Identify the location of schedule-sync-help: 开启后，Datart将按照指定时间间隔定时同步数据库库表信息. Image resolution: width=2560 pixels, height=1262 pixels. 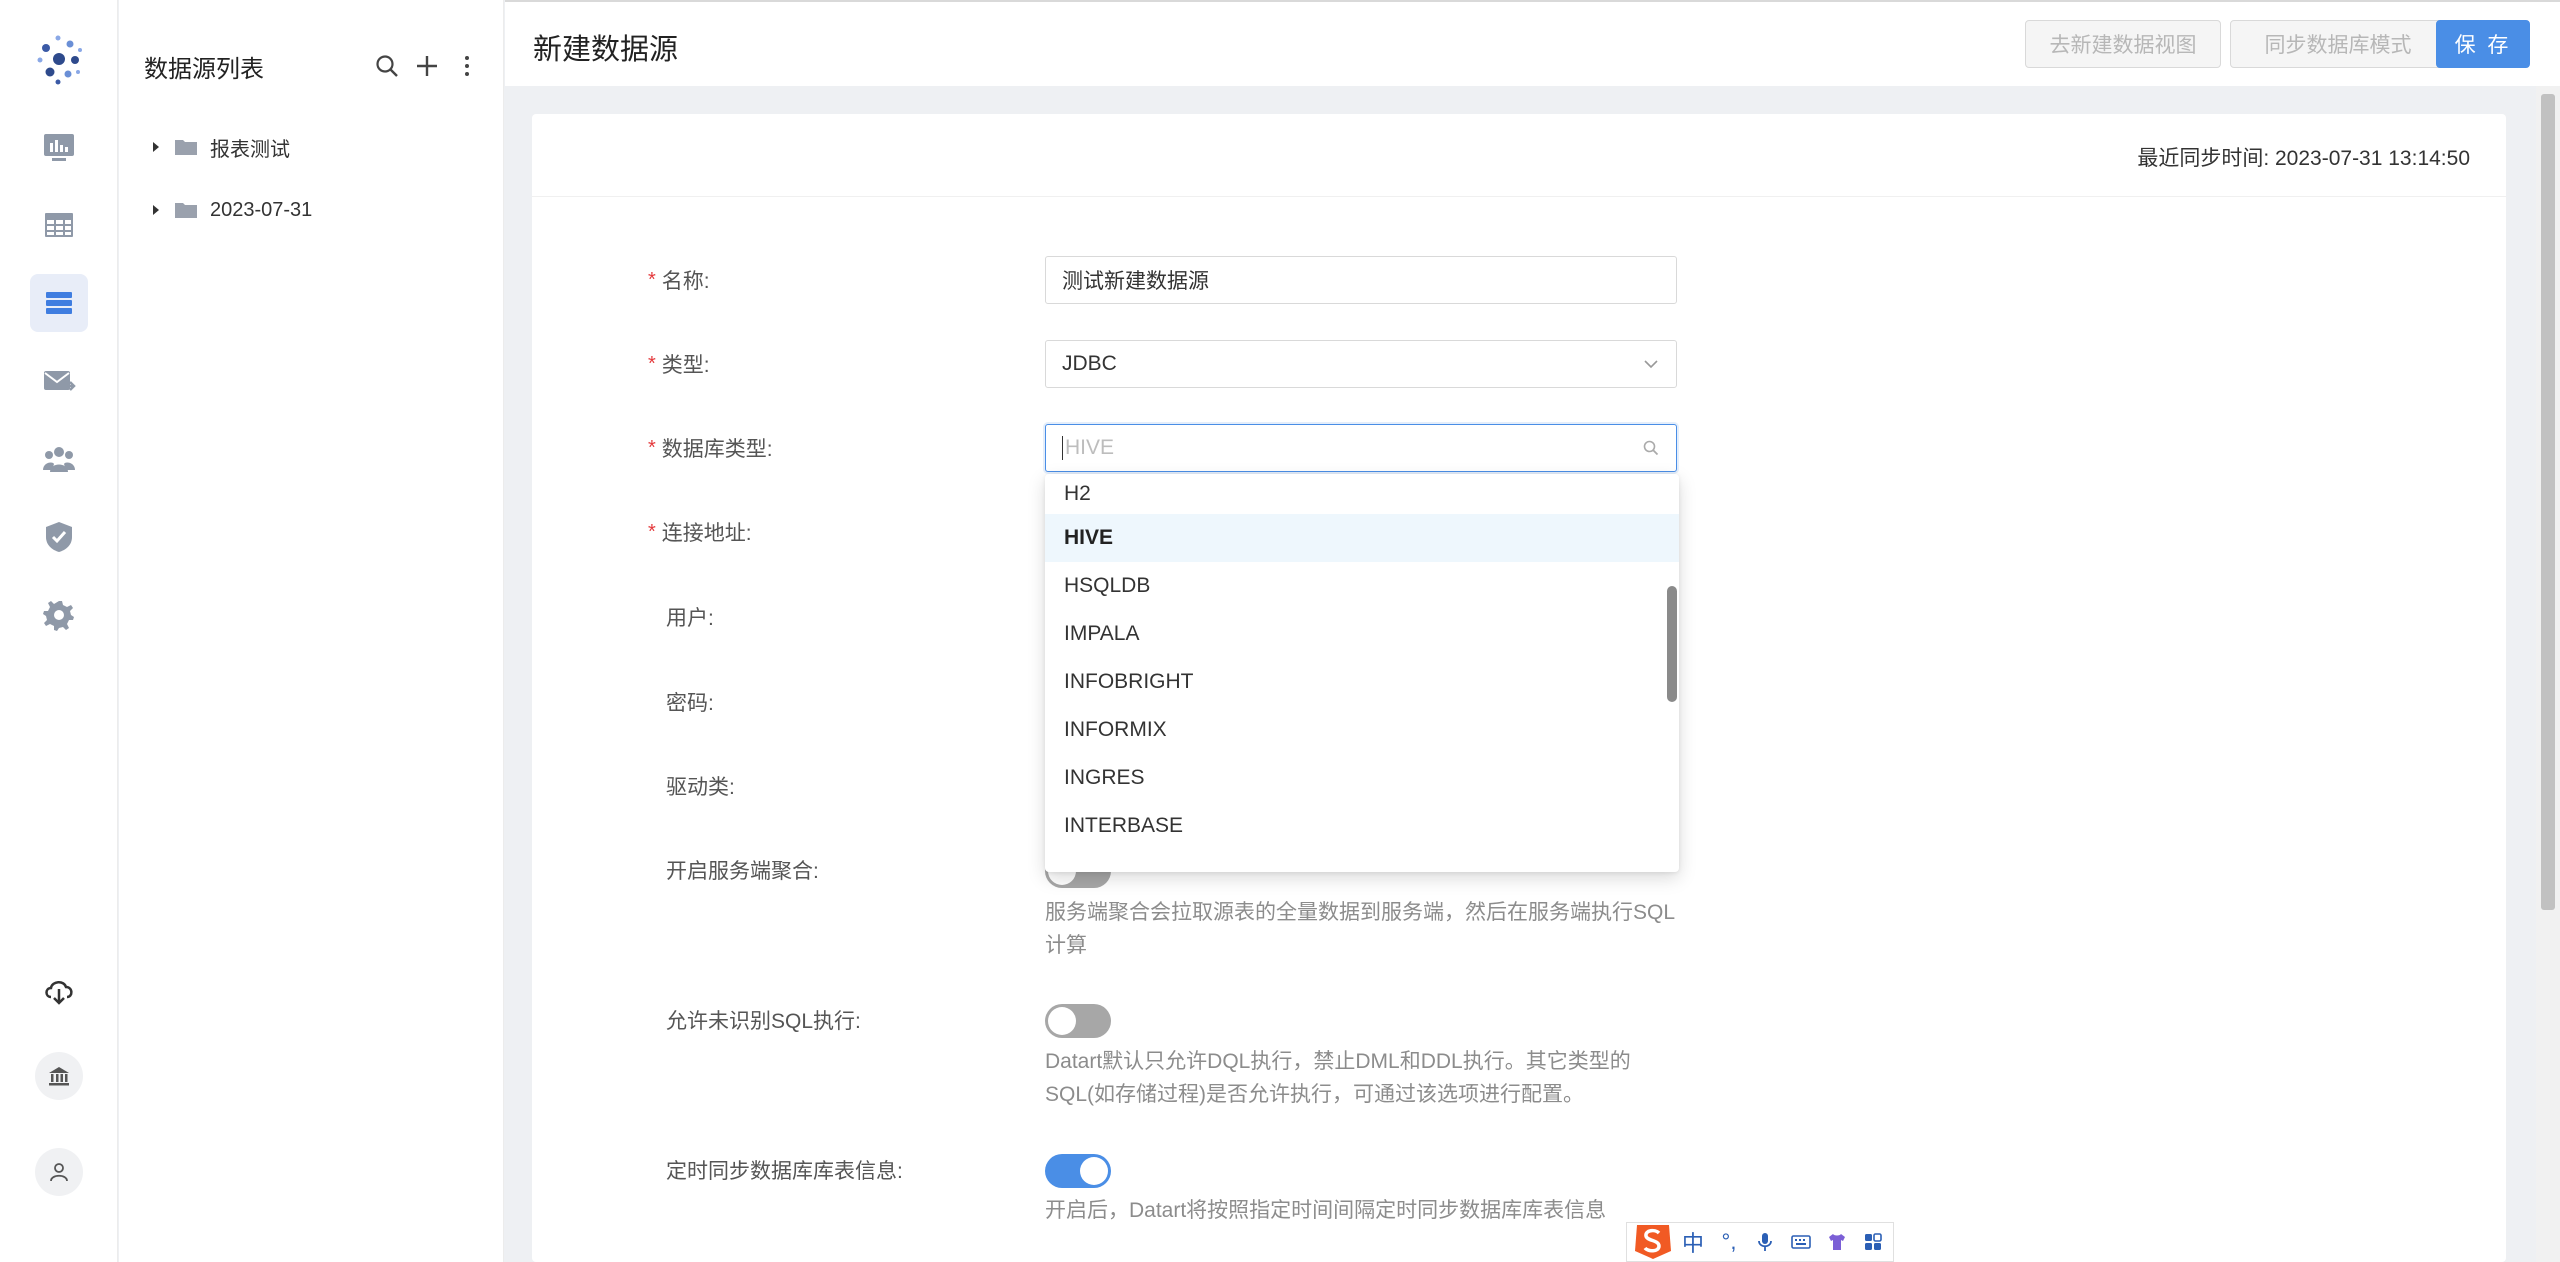
(1326, 1210).